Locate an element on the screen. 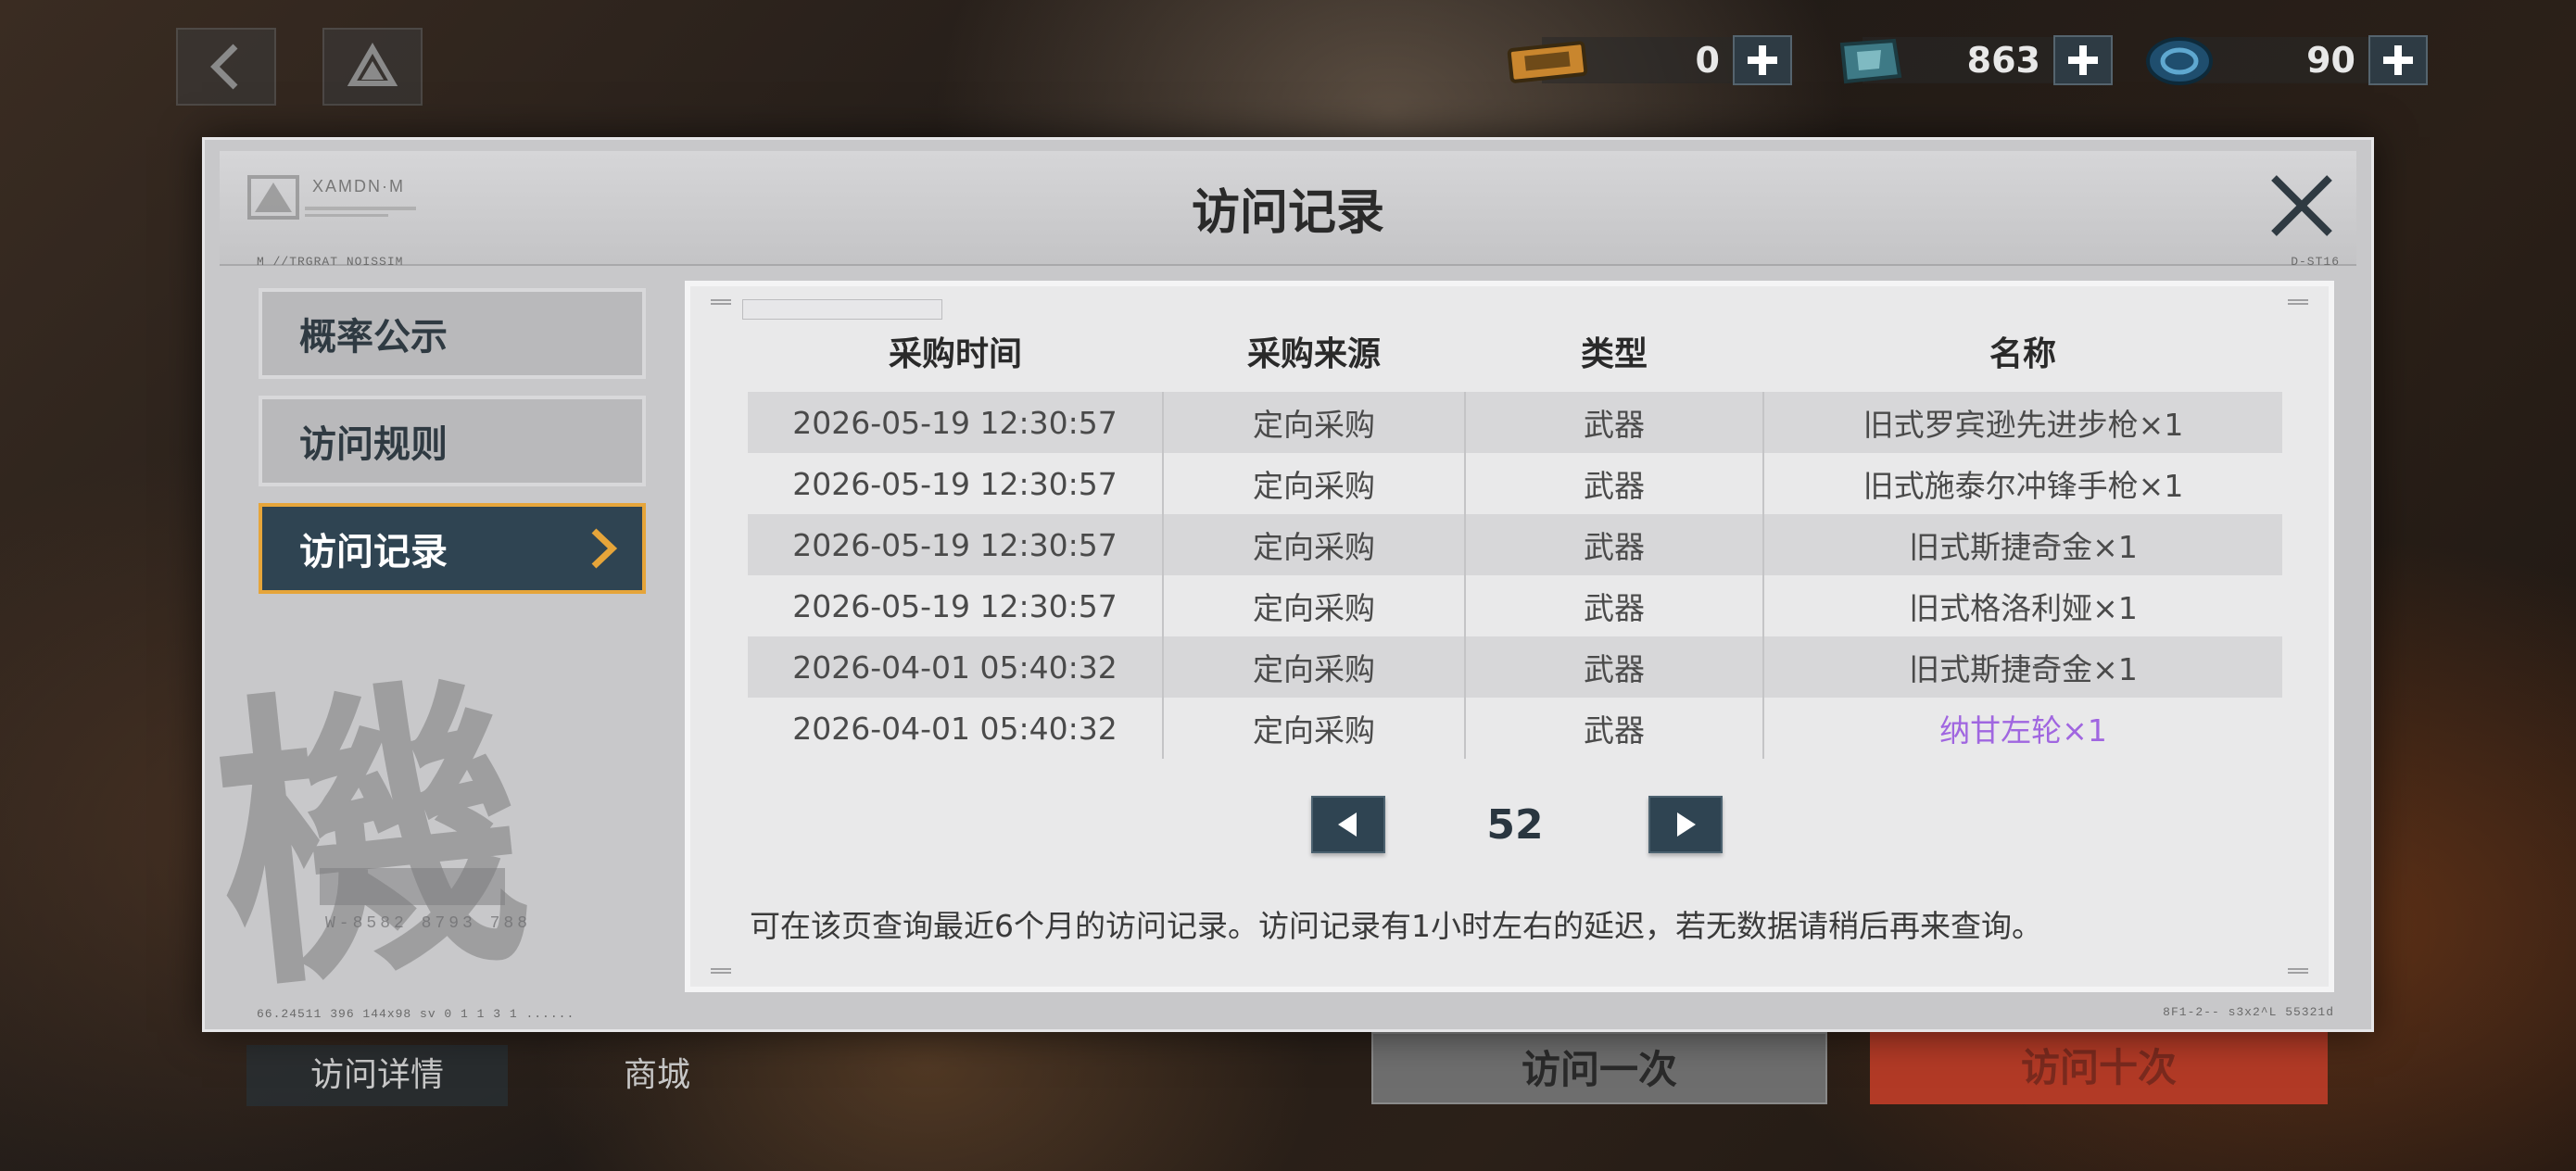 Image resolution: width=2576 pixels, height=1171 pixels. micro-label-right: D-ST16 is located at coordinates (2315, 262).